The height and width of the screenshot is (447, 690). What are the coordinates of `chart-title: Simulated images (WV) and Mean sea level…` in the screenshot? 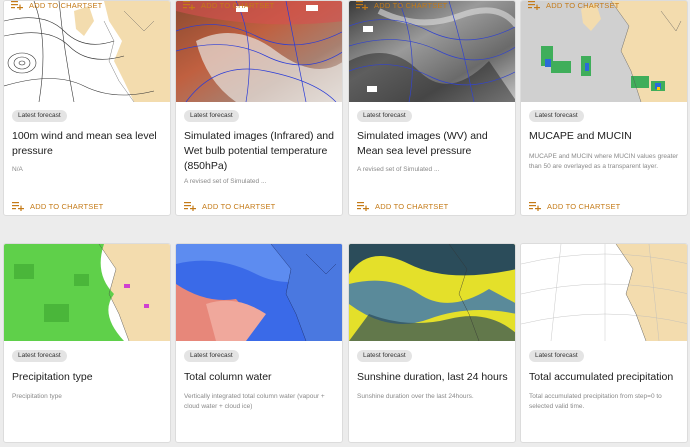 It's located at (435, 144).